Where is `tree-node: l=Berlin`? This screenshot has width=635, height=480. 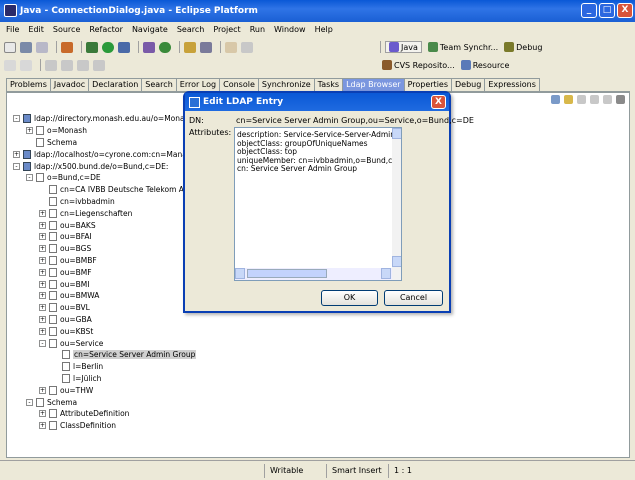 tree-node: l=Berlin is located at coordinates (113, 367).